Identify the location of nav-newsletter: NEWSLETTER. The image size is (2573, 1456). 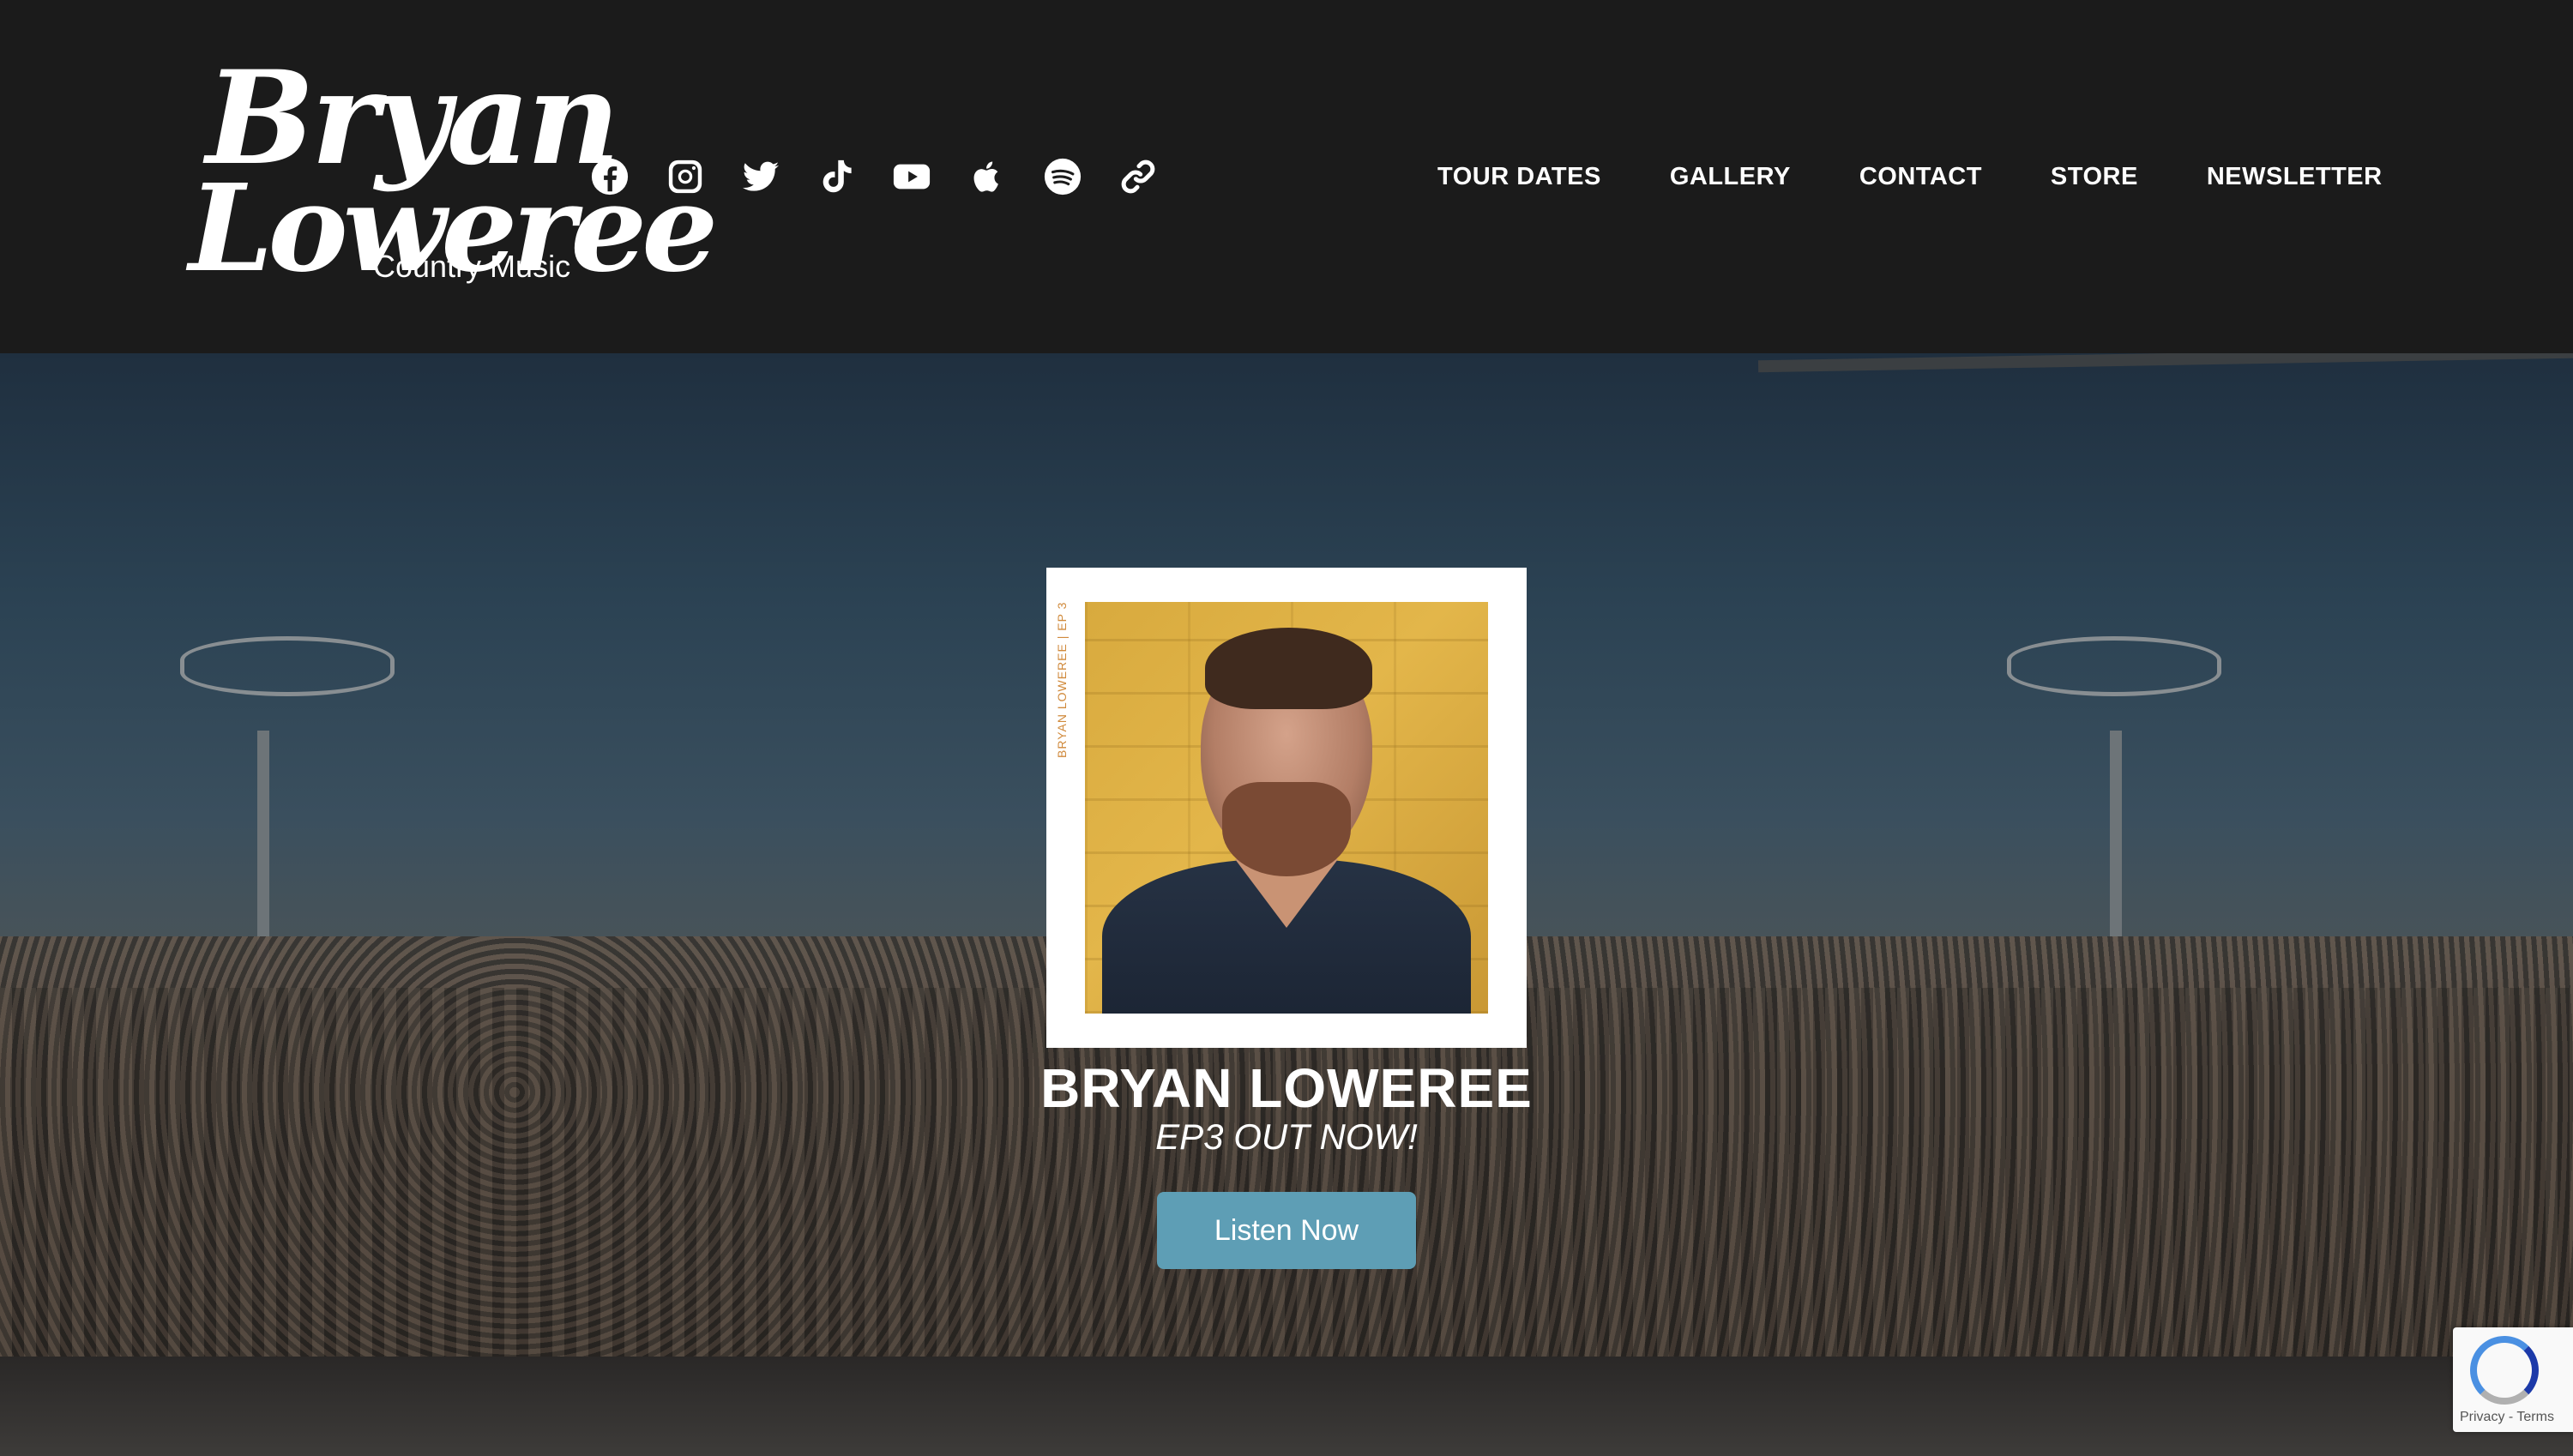
(2295, 176).